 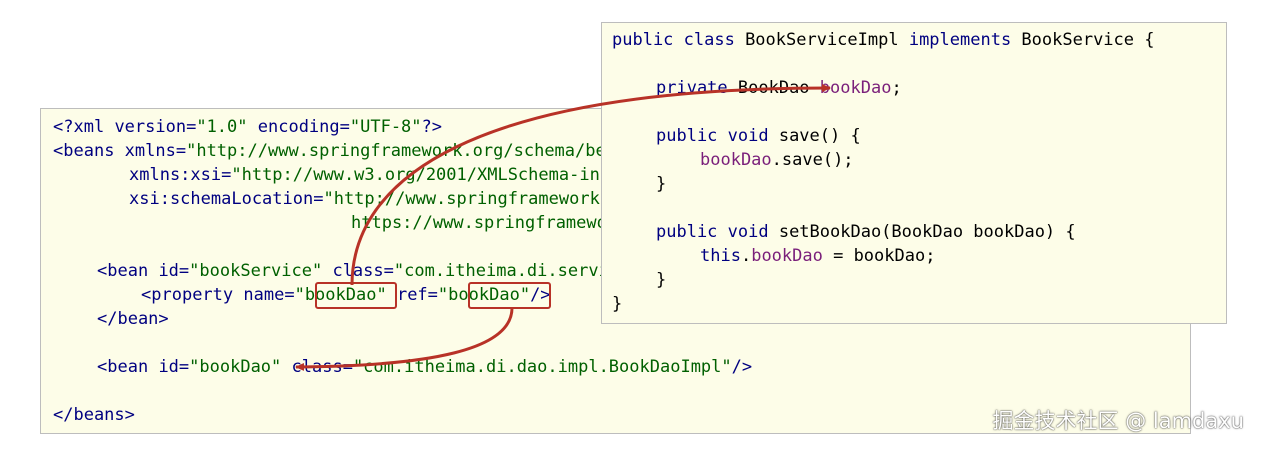 What do you see at coordinates (299, 295) in the screenshot?
I see `property-name-quote-open: "` at bounding box center [299, 295].